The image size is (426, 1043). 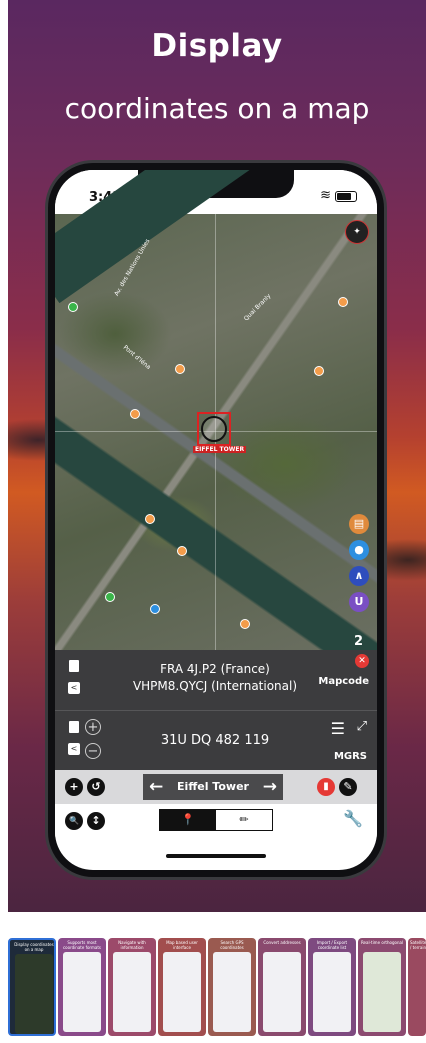 I want to click on mapcode-line1: FRA 4J.P2 (France), so click(x=215, y=669).